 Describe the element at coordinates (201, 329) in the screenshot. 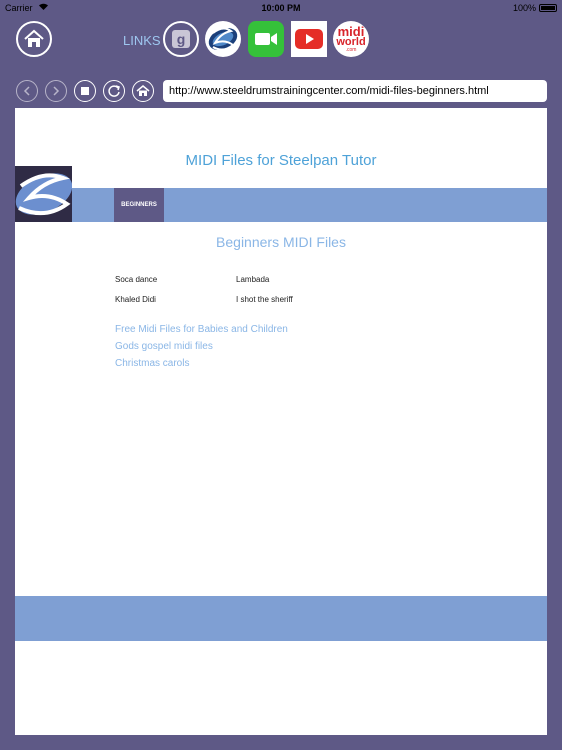

I see `babies-children-link: Free Midi Files for Babies and Children` at that location.